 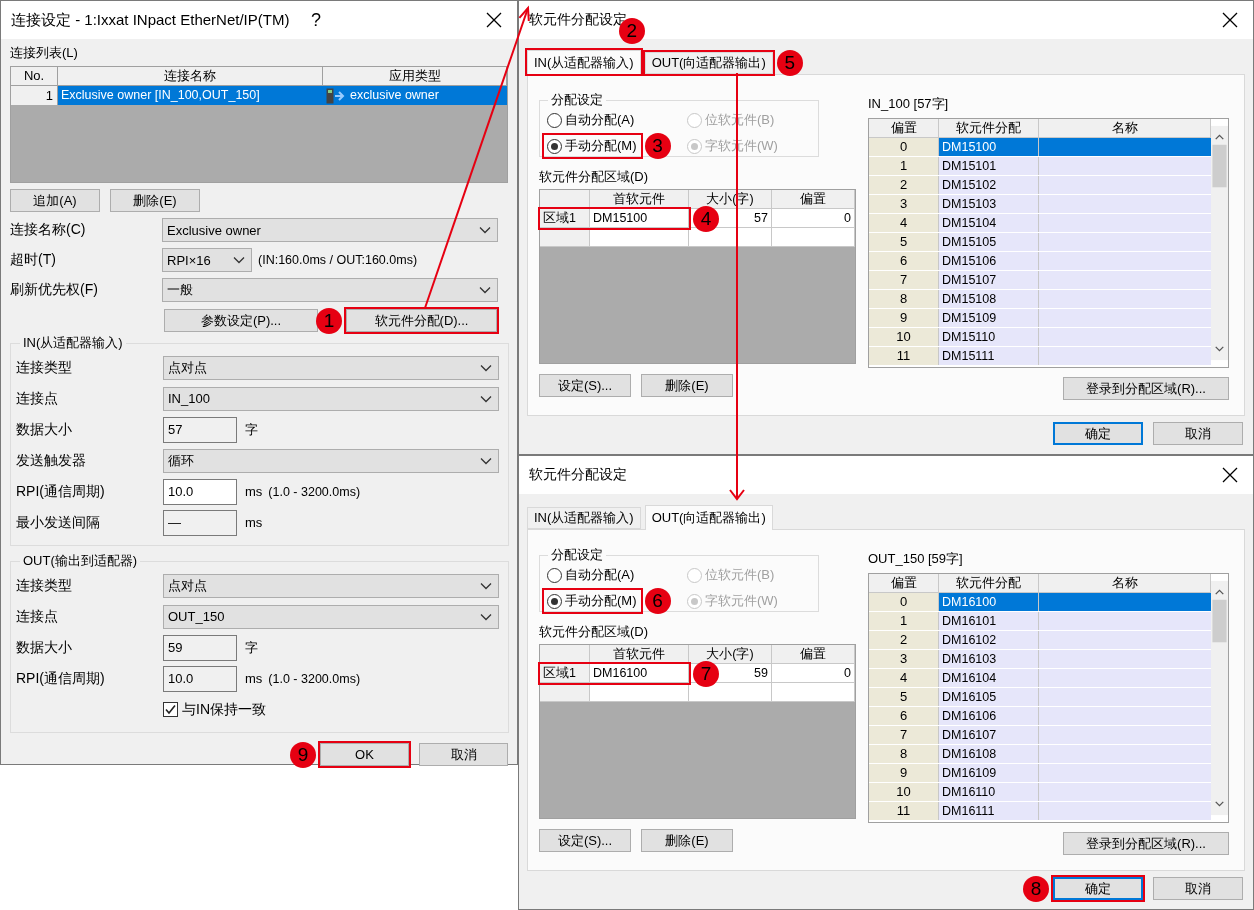 I want to click on section-label: 软元件分配区域(D), so click(x=594, y=631).